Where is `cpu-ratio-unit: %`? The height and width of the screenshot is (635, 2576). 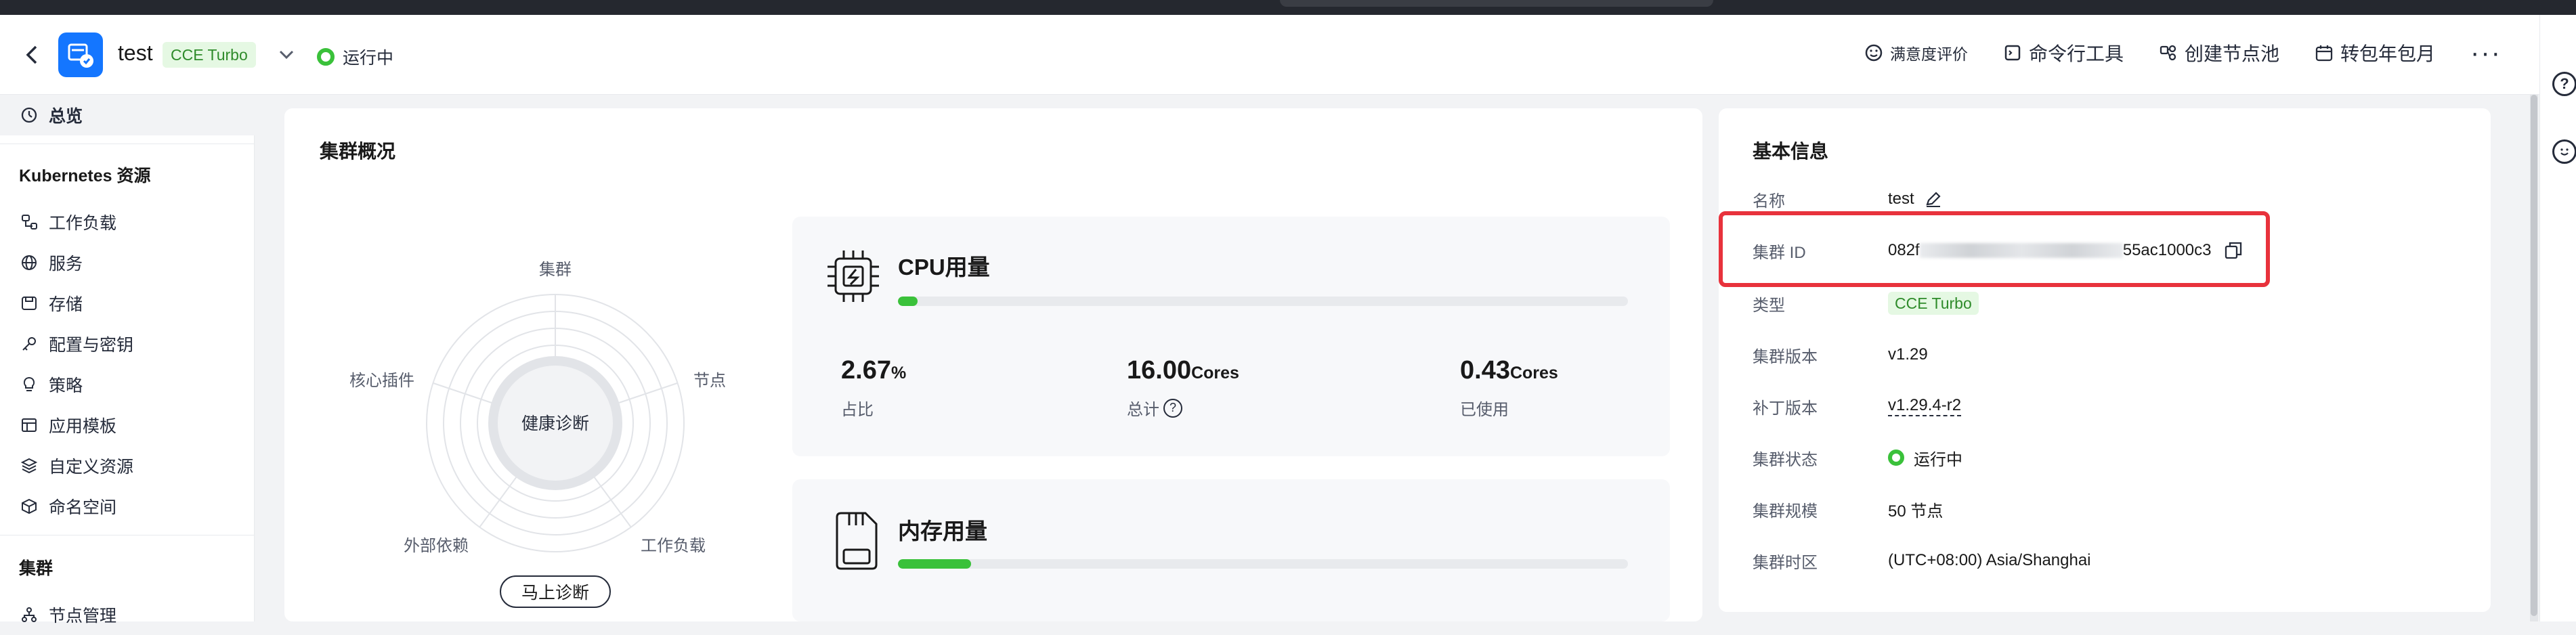
cpu-ratio-unit: % is located at coordinates (898, 373).